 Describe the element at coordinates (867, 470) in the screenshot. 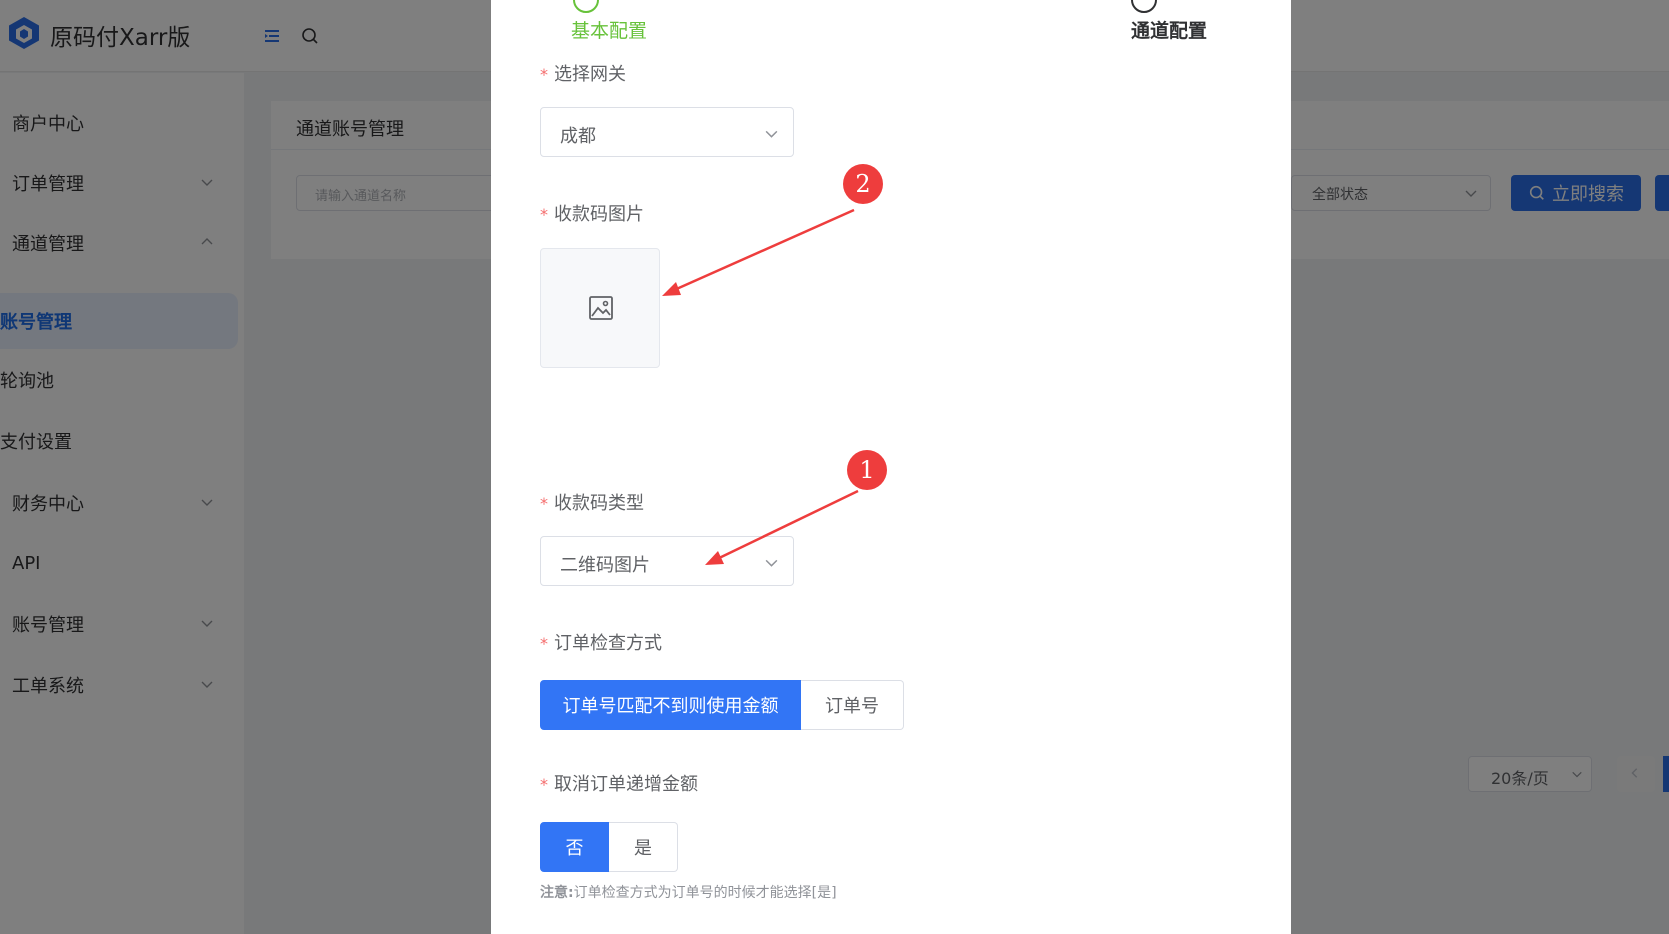

I see `annotation-badge-1: 1` at that location.